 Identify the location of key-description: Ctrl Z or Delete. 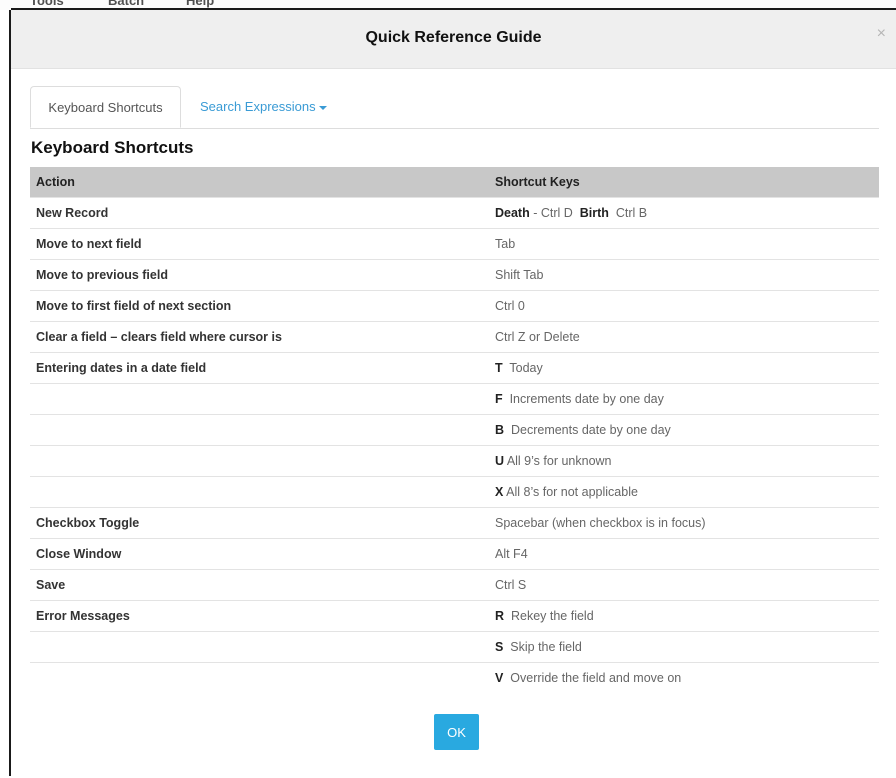
(537, 337).